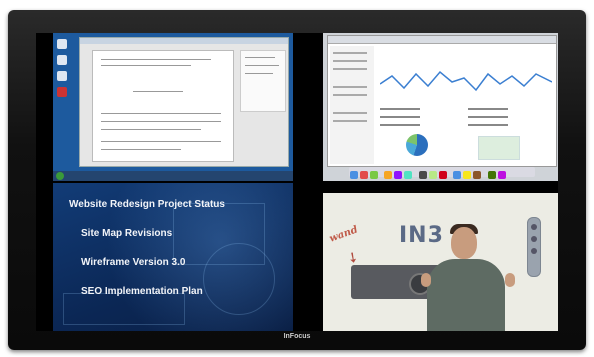 The image size is (594, 357). Describe the element at coordinates (499, 148) in the screenshot. I see `map-thumbnail` at that location.